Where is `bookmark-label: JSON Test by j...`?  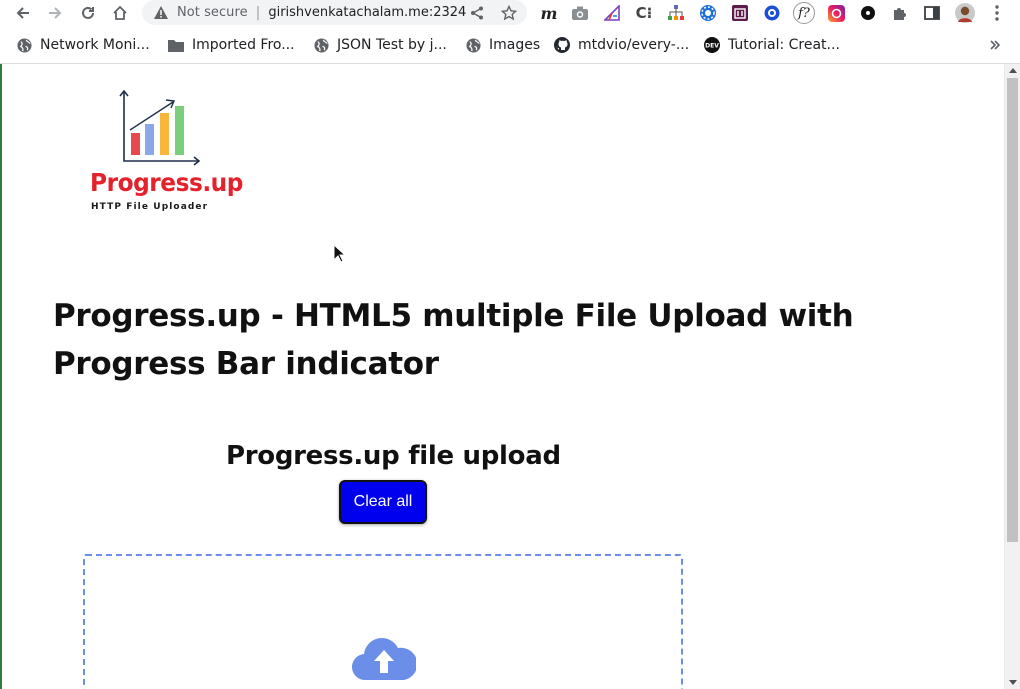
bookmark-label: JSON Test by j... is located at coordinates (392, 45).